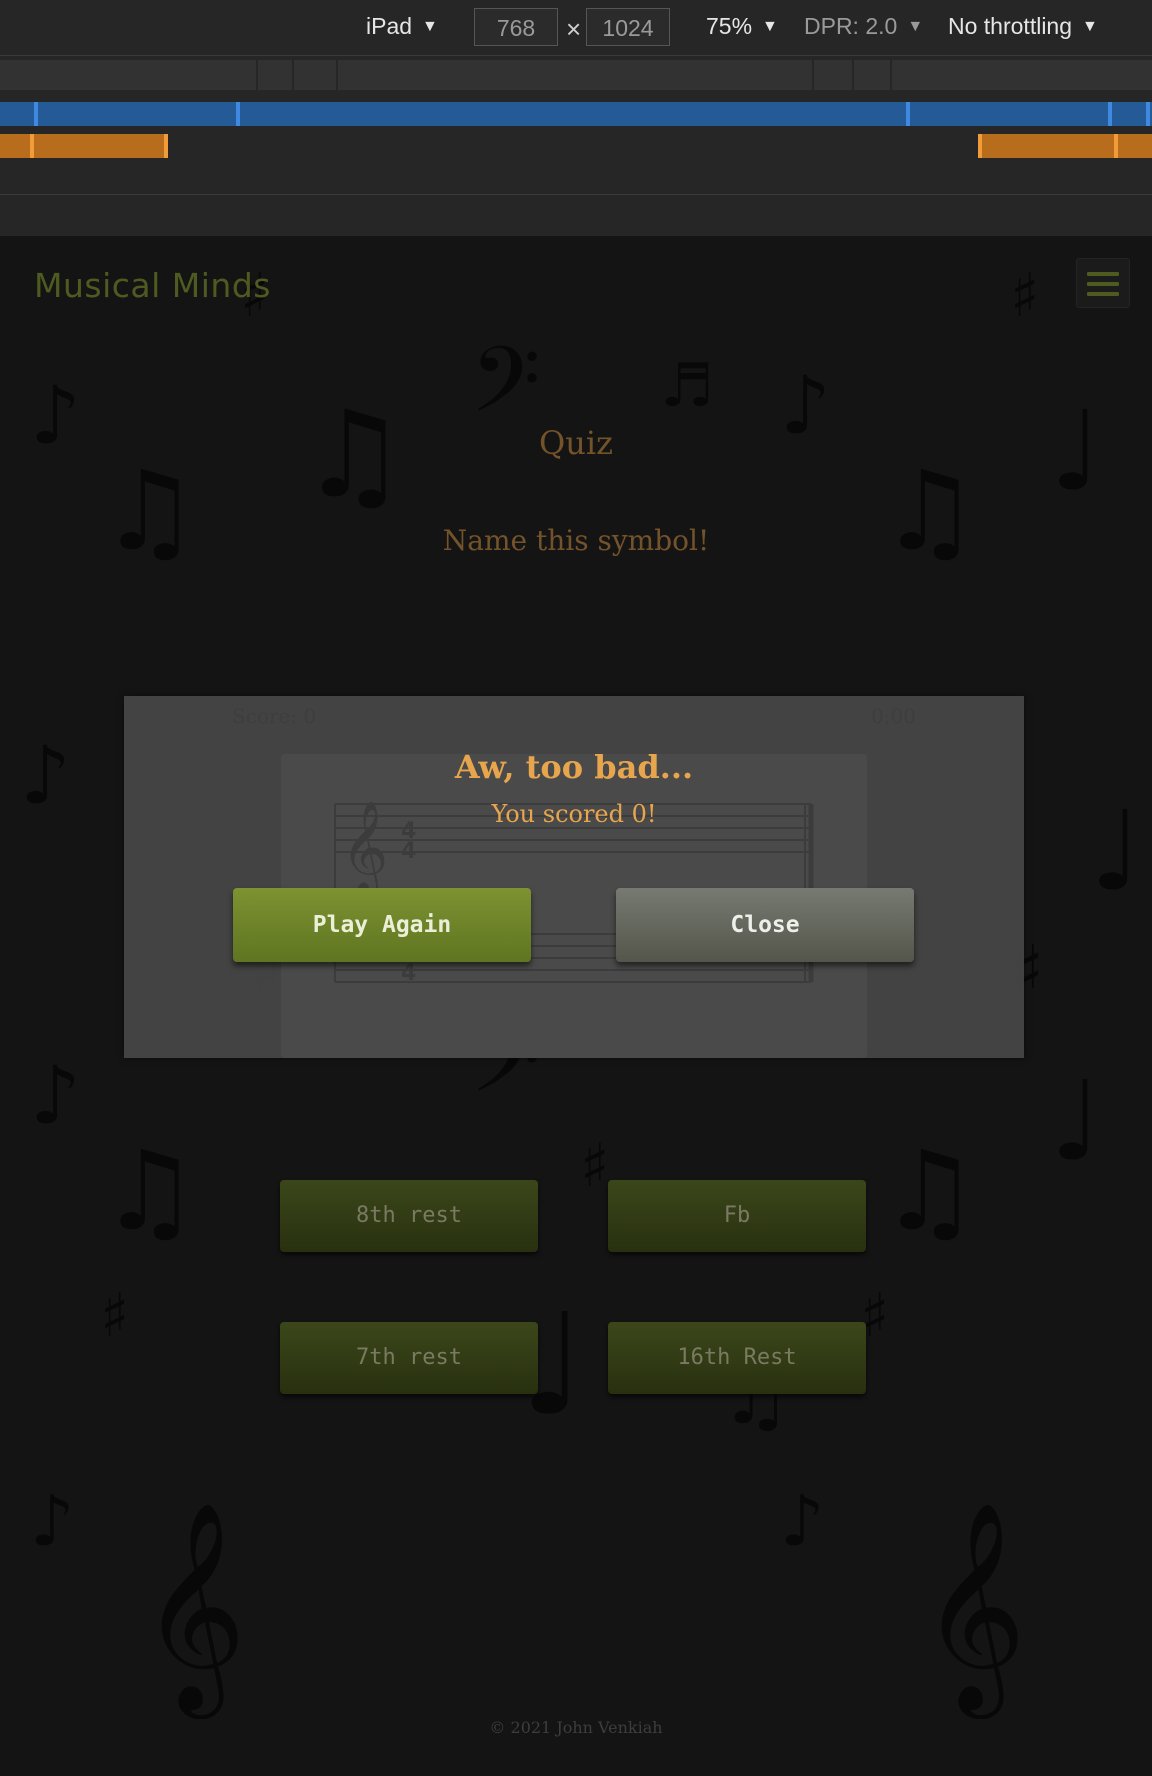  What do you see at coordinates (765, 925) in the screenshot?
I see `close-button: Close` at bounding box center [765, 925].